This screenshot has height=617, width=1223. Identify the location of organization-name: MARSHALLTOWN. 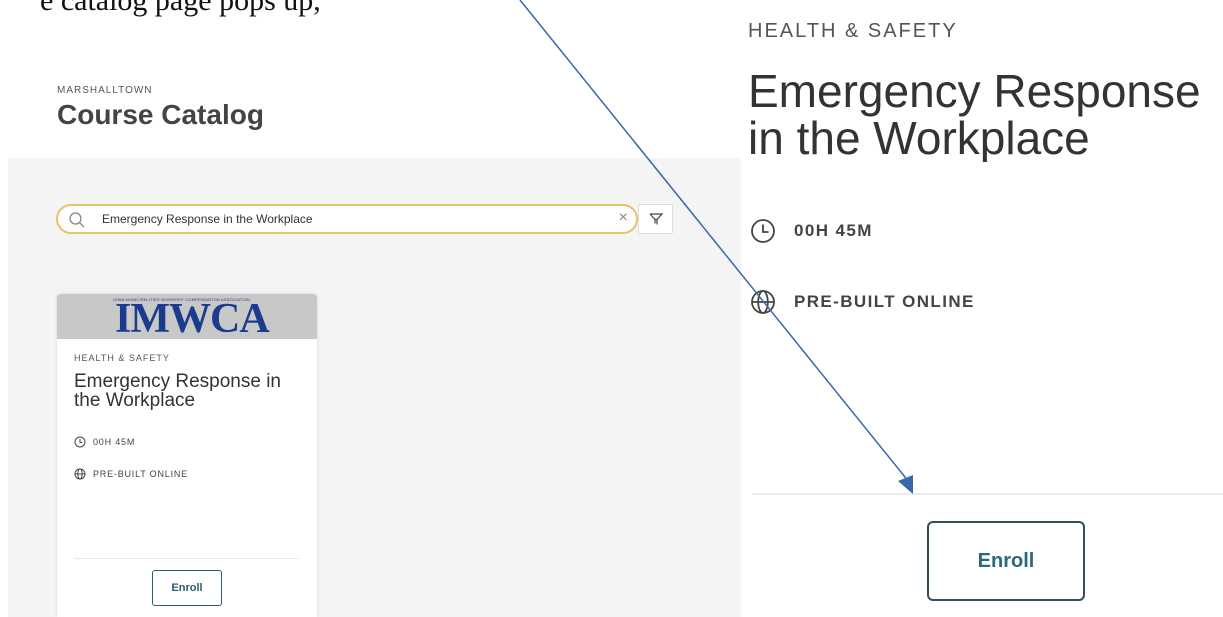
(105, 90).